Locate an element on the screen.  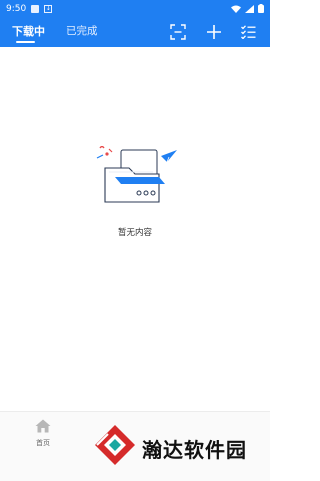
nav-item-home: 首页 is located at coordinates (43, 433).